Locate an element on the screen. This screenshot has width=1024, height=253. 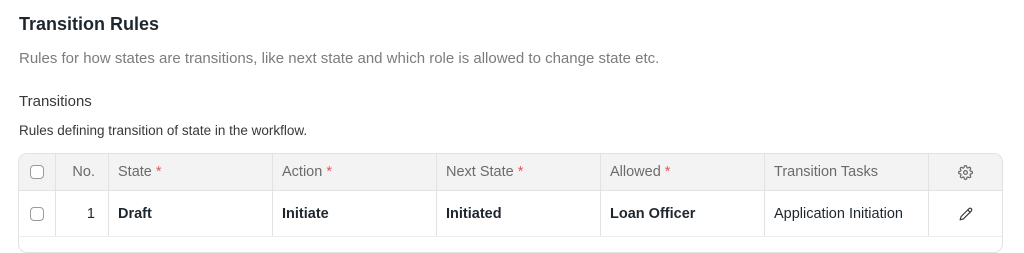
column-header-state: State * is located at coordinates (191, 172).